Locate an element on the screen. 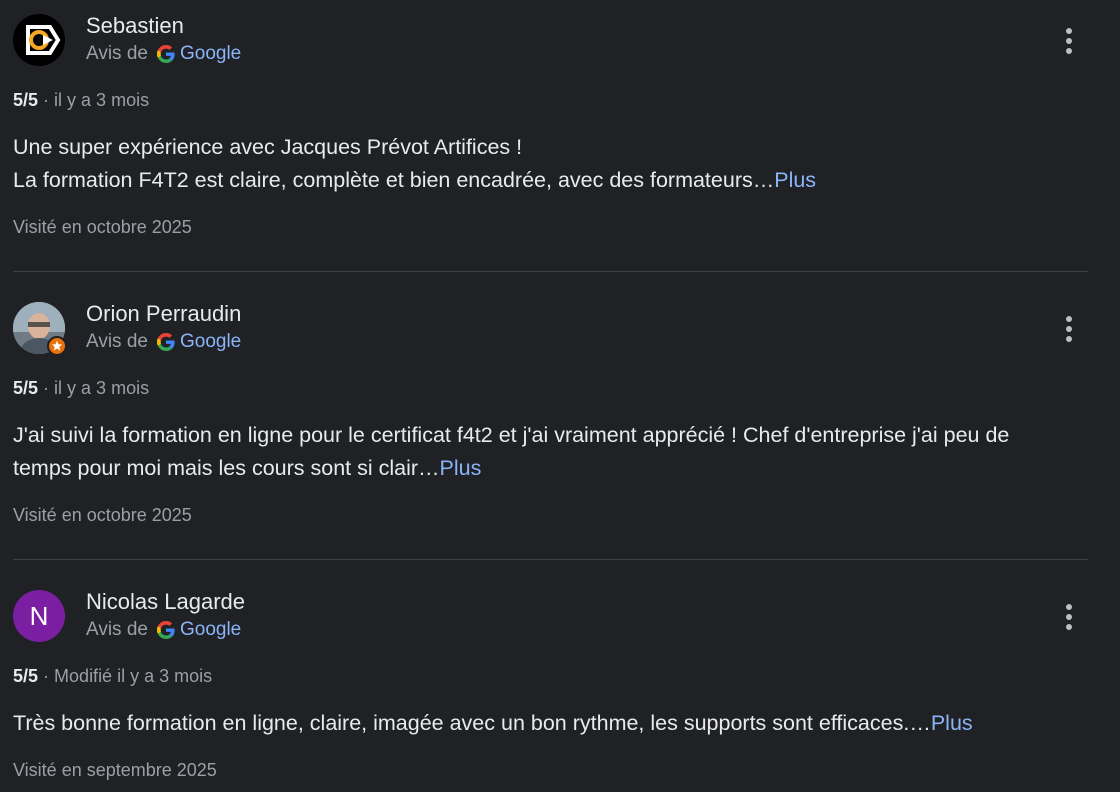 Image resolution: width=1120 pixels, height=792 pixels. brand-logo-icon is located at coordinates (39, 40).